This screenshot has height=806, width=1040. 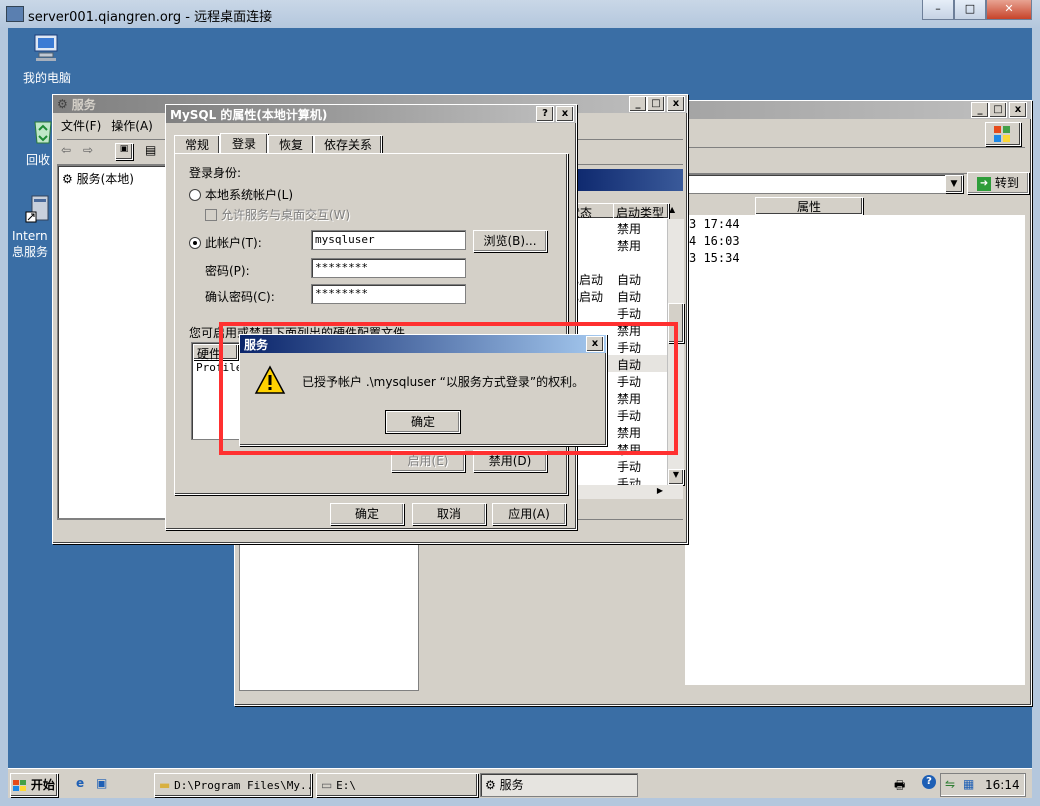 I want to click on column-header-properties: 属性, so click(x=809, y=206).